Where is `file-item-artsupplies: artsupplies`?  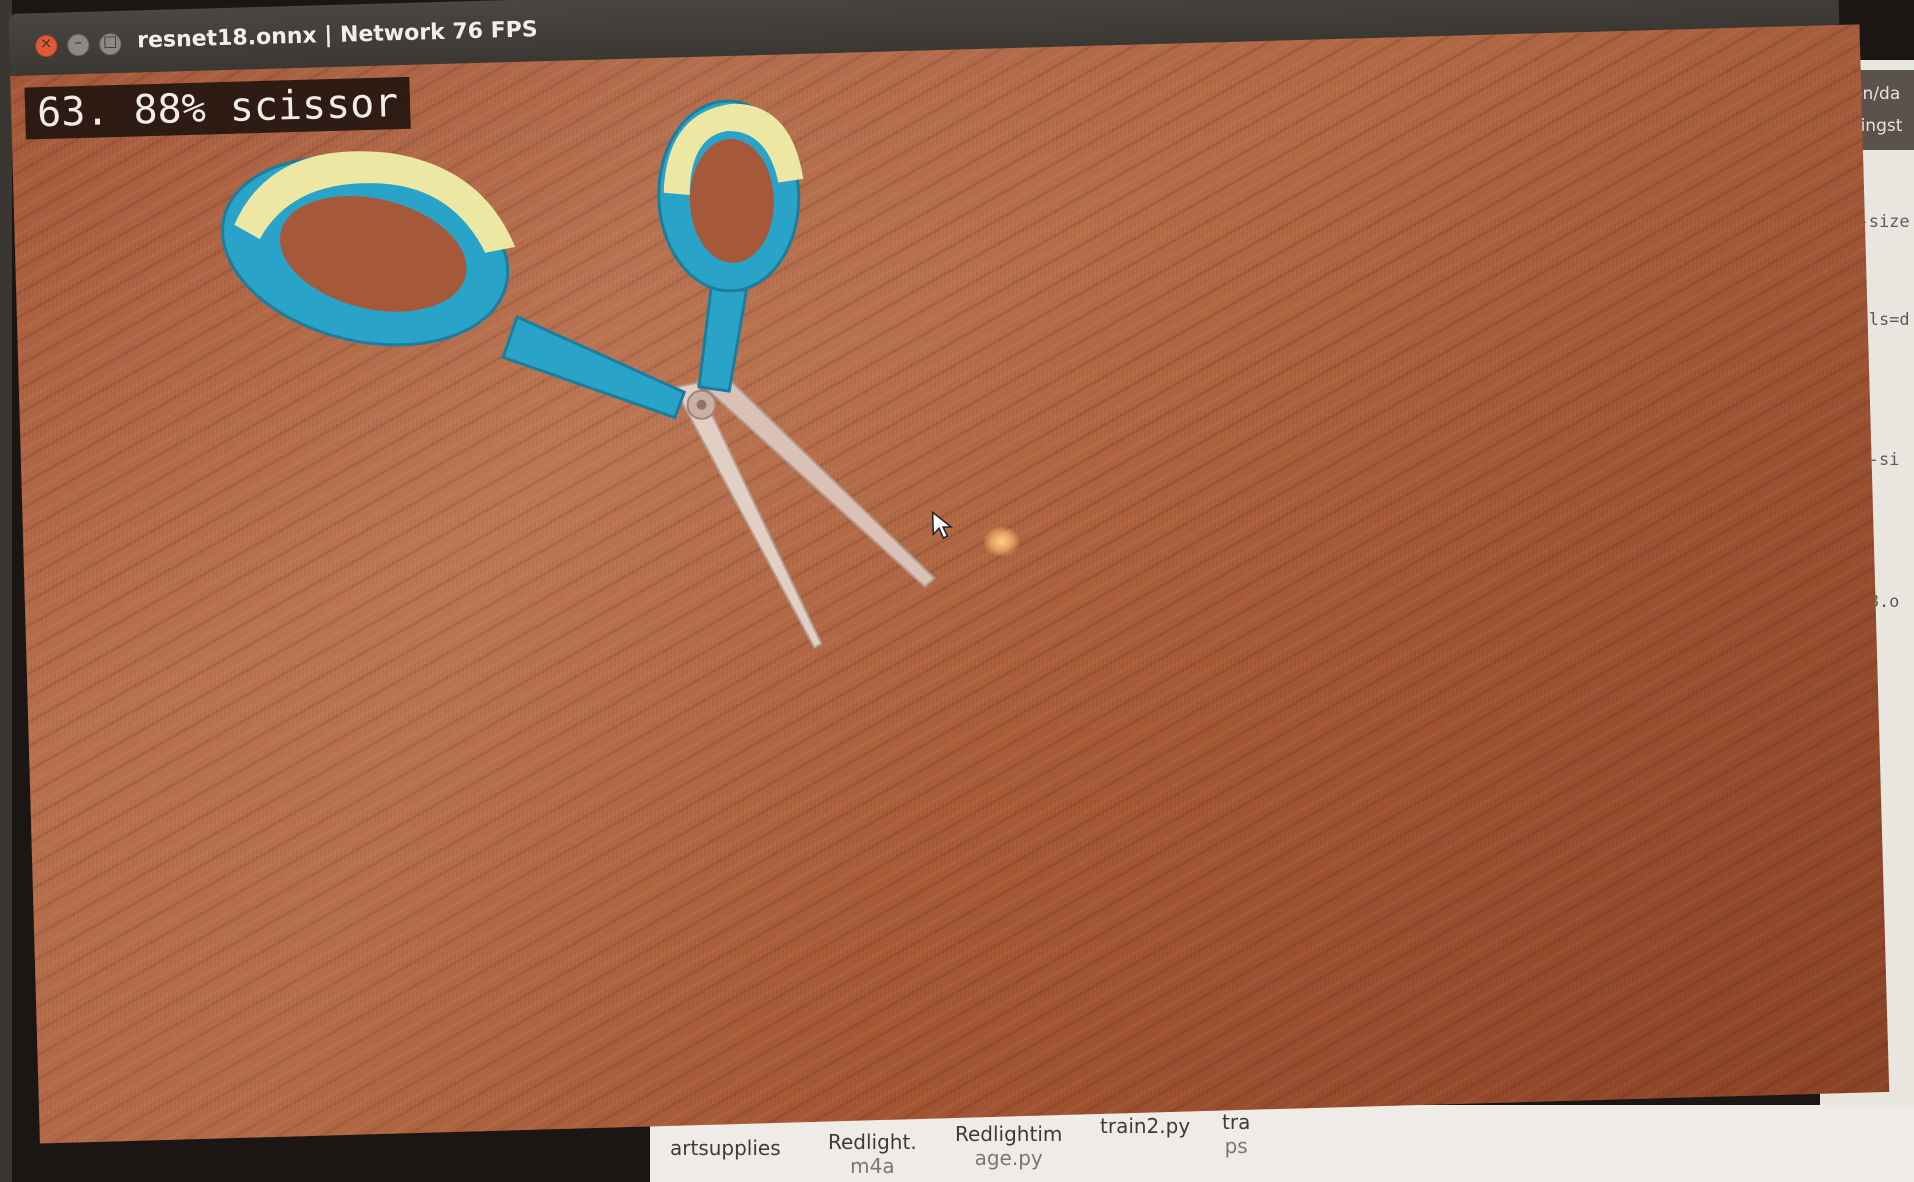 file-item-artsupplies: artsupplies is located at coordinates (725, 1148).